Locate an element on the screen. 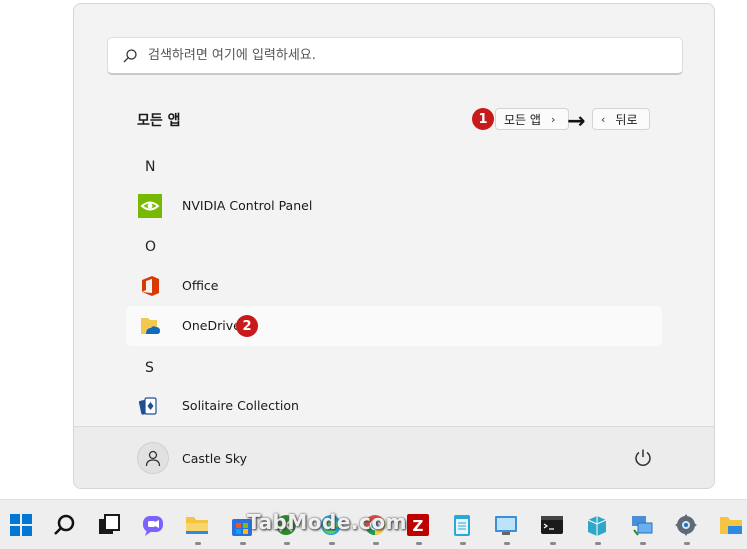  network-computer-icon is located at coordinates (642, 525).